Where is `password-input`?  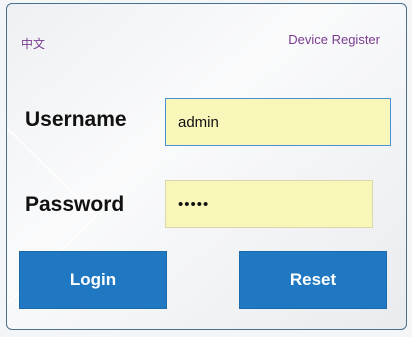
password-input is located at coordinates (269, 204).